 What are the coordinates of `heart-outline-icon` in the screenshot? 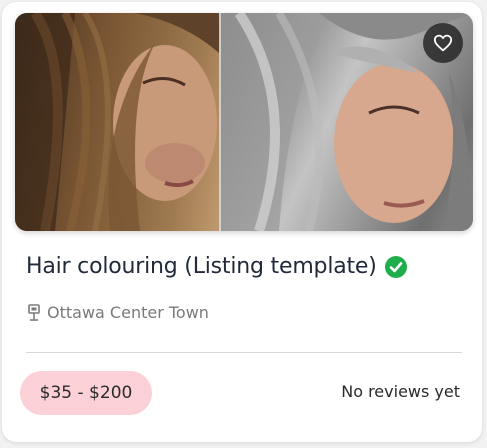 It's located at (443, 43).